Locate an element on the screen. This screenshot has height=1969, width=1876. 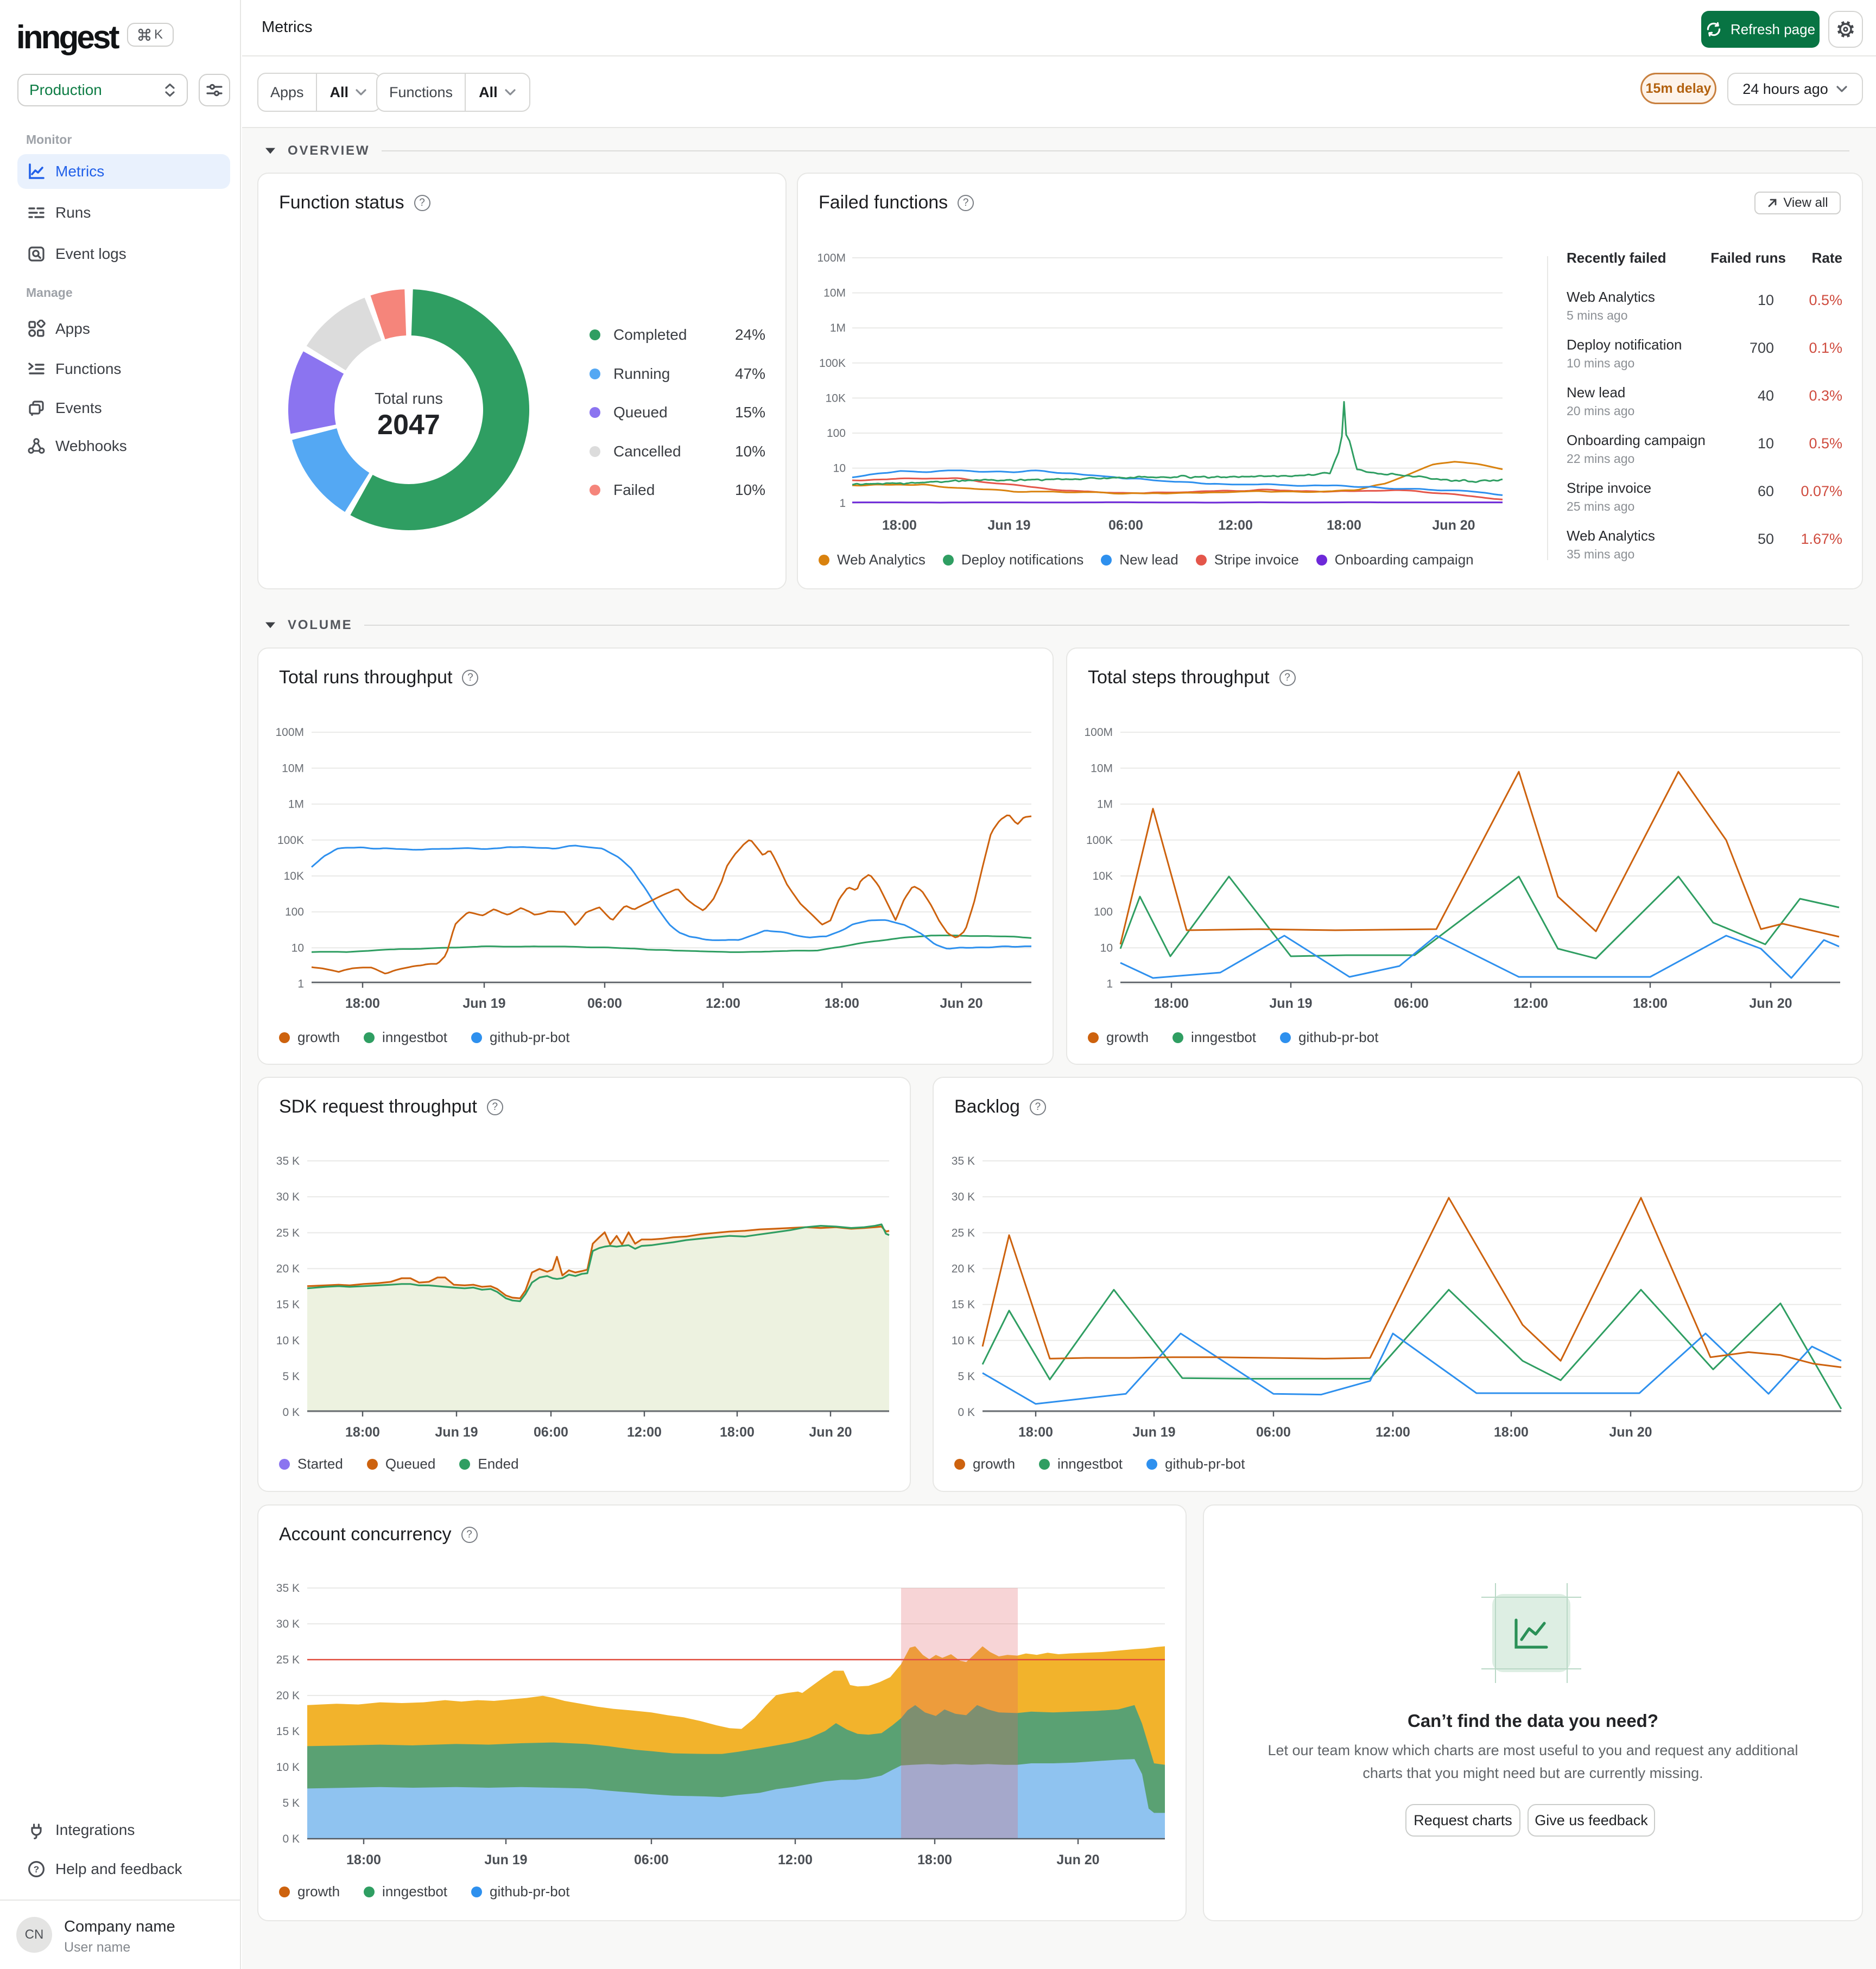
svg-text: 2047 is located at coordinates (408, 425).